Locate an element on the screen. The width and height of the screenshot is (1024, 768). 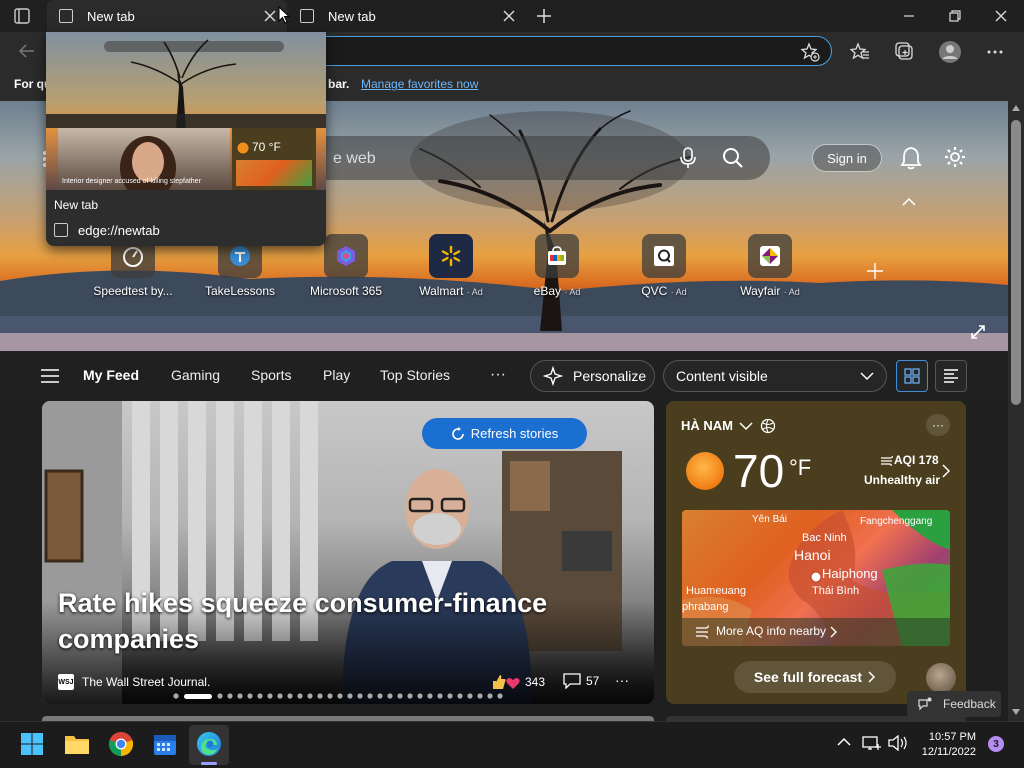
favorites-icon is located at coordinates (860, 52).